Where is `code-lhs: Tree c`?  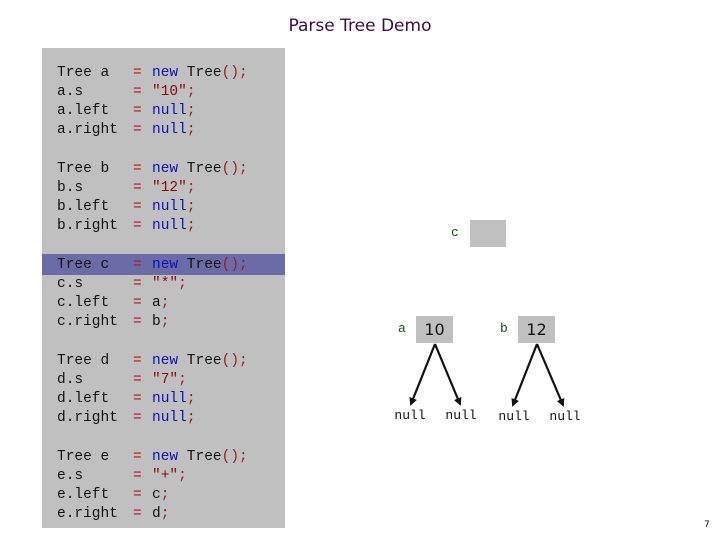 code-lhs: Tree c is located at coordinates (83, 265).